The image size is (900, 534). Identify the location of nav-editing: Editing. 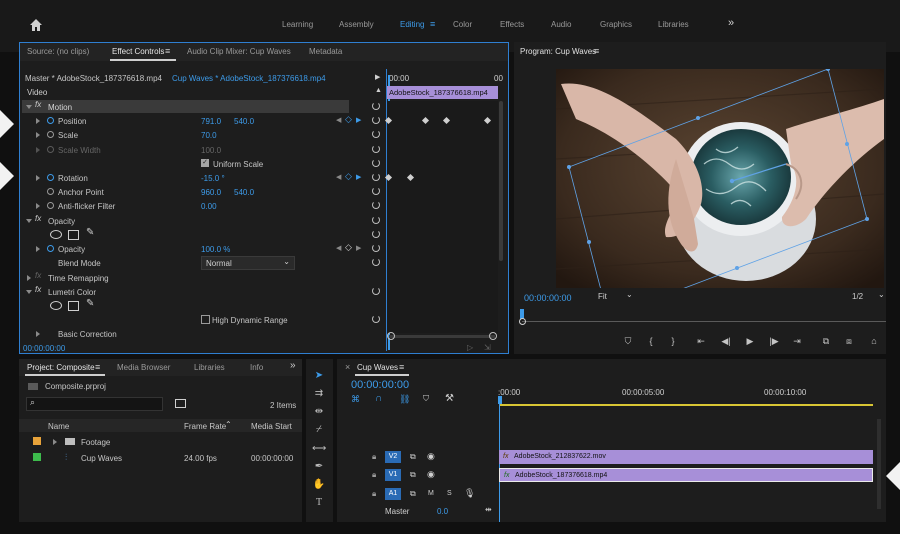
(412, 24).